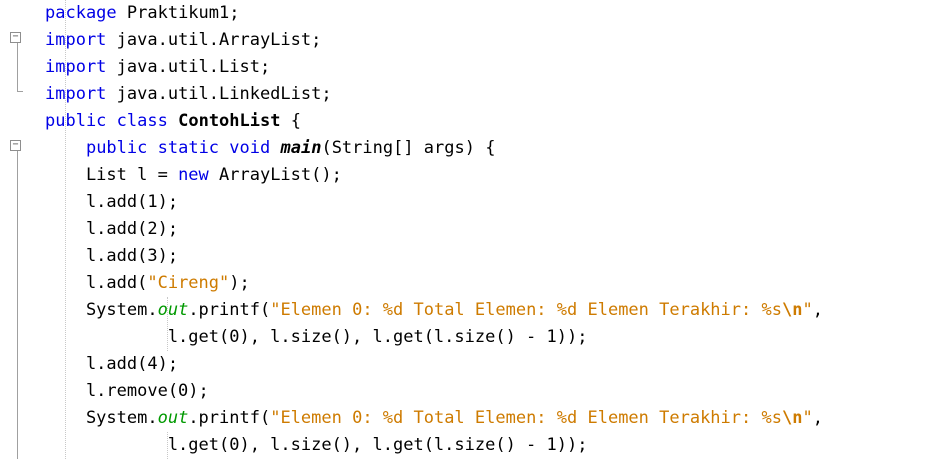  I want to click on code-line: l.remove(0);, so click(498, 391).